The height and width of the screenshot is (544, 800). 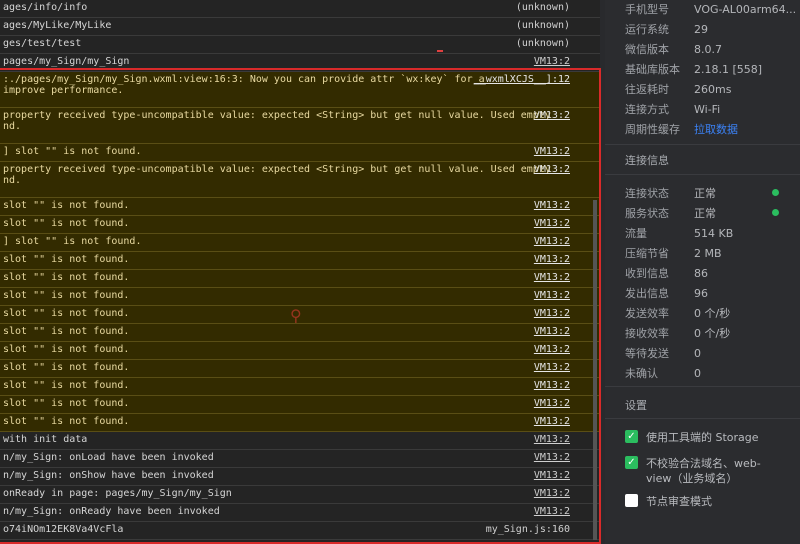 I want to click on setting-checkbox-row: ✓ 不校验合法域名、web-view（业务域名）, so click(x=700, y=471).